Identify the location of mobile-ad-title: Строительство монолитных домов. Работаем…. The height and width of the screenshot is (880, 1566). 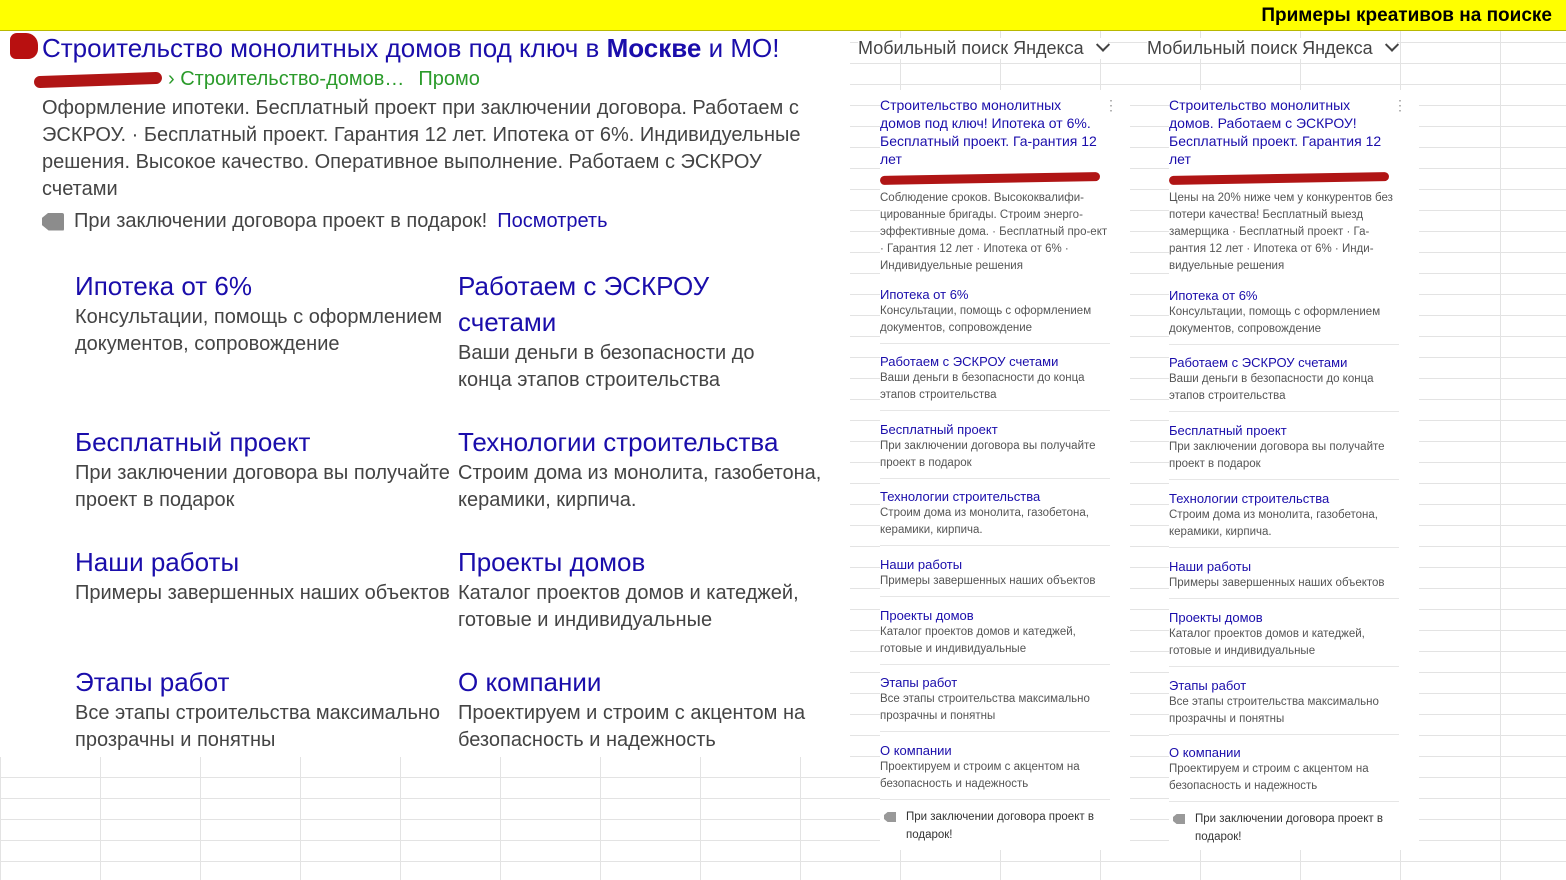
(1279, 132).